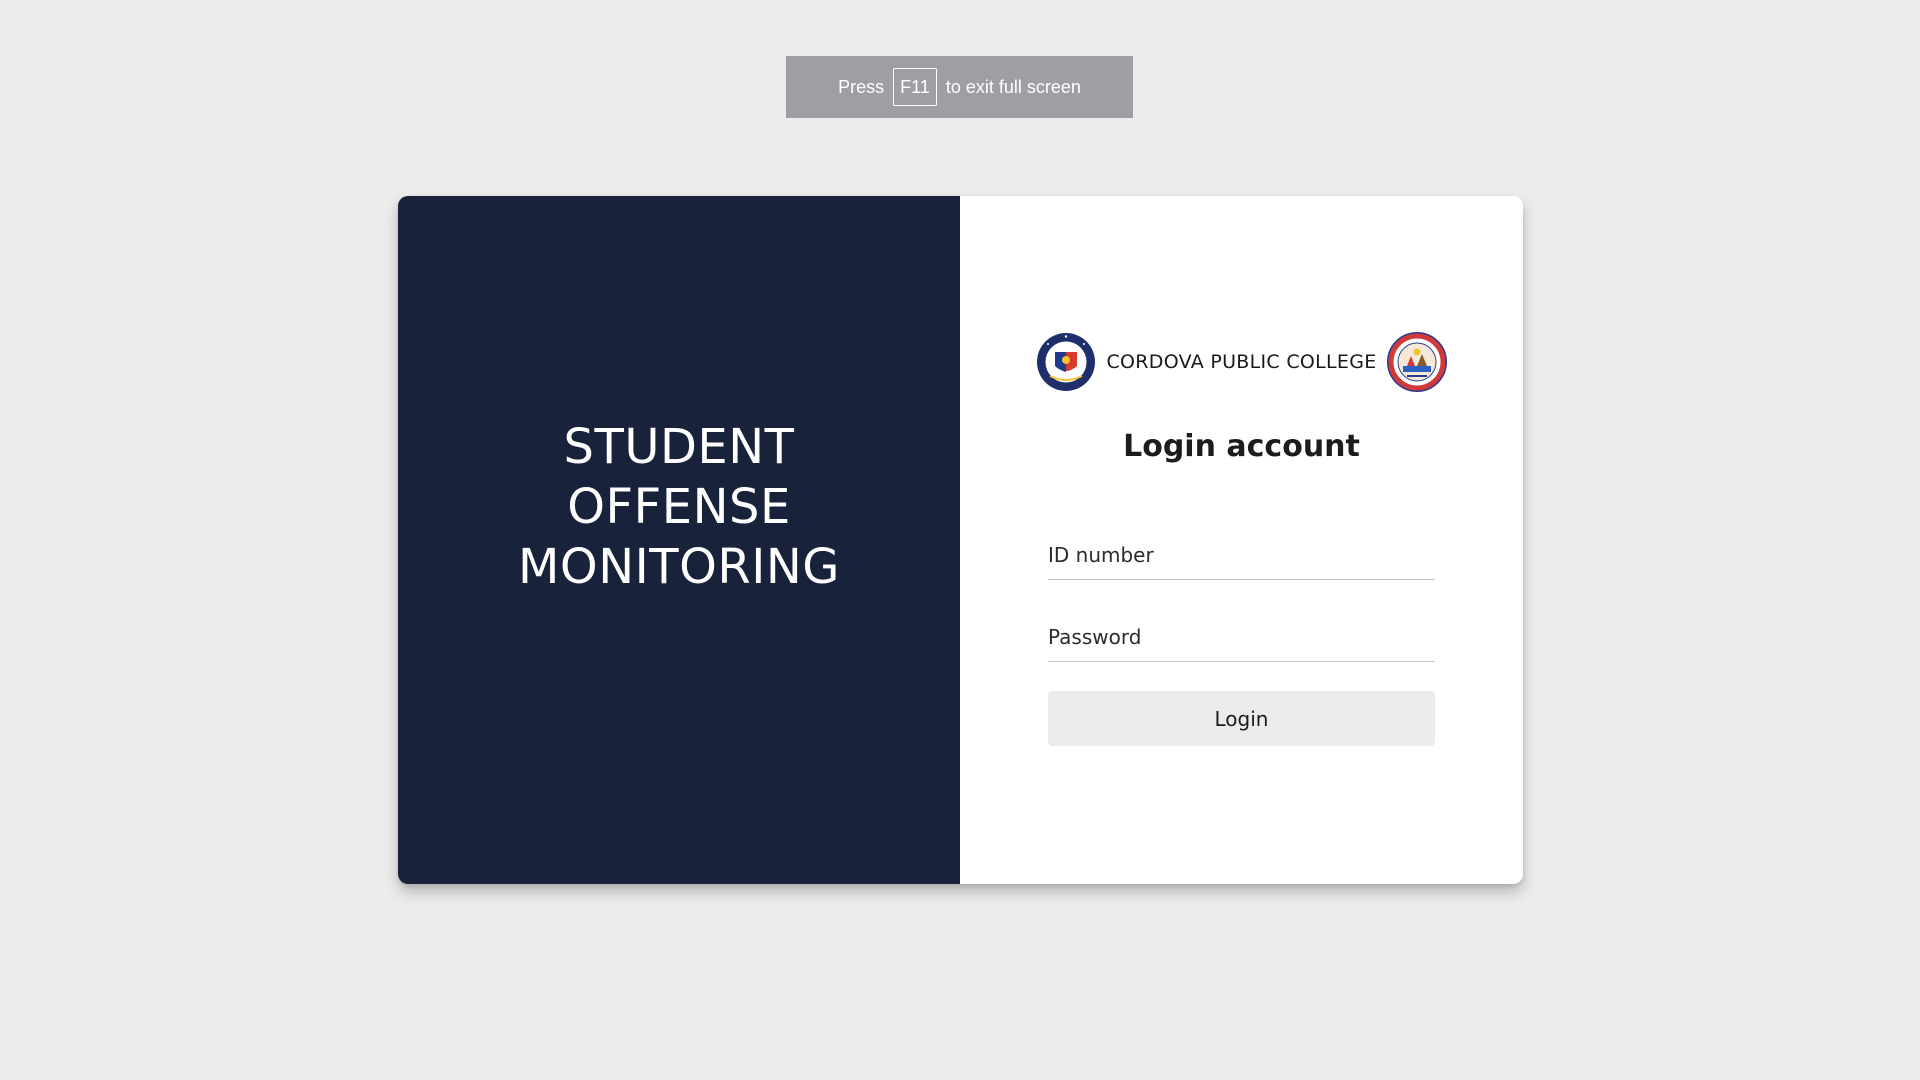 This screenshot has width=1920, height=1080. Describe the element at coordinates (1066, 362) in the screenshot. I see `college-seal-icon` at that location.